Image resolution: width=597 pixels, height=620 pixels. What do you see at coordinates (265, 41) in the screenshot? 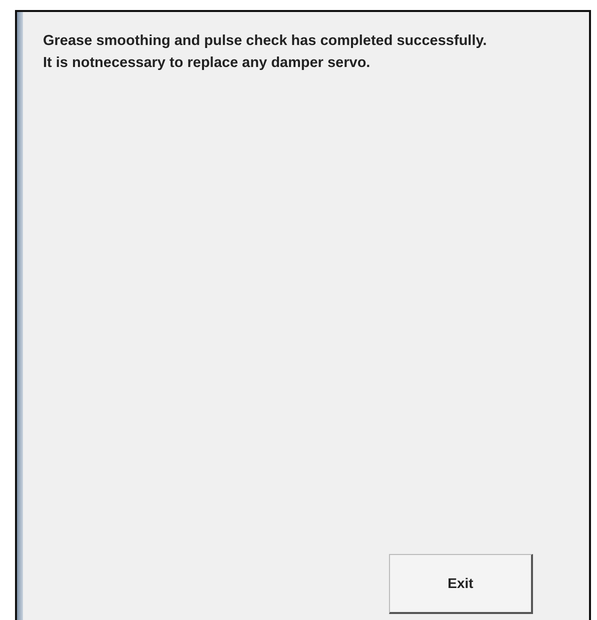
I see `message-text: Grease smoothing and pulse check has completed successfully.` at bounding box center [265, 41].